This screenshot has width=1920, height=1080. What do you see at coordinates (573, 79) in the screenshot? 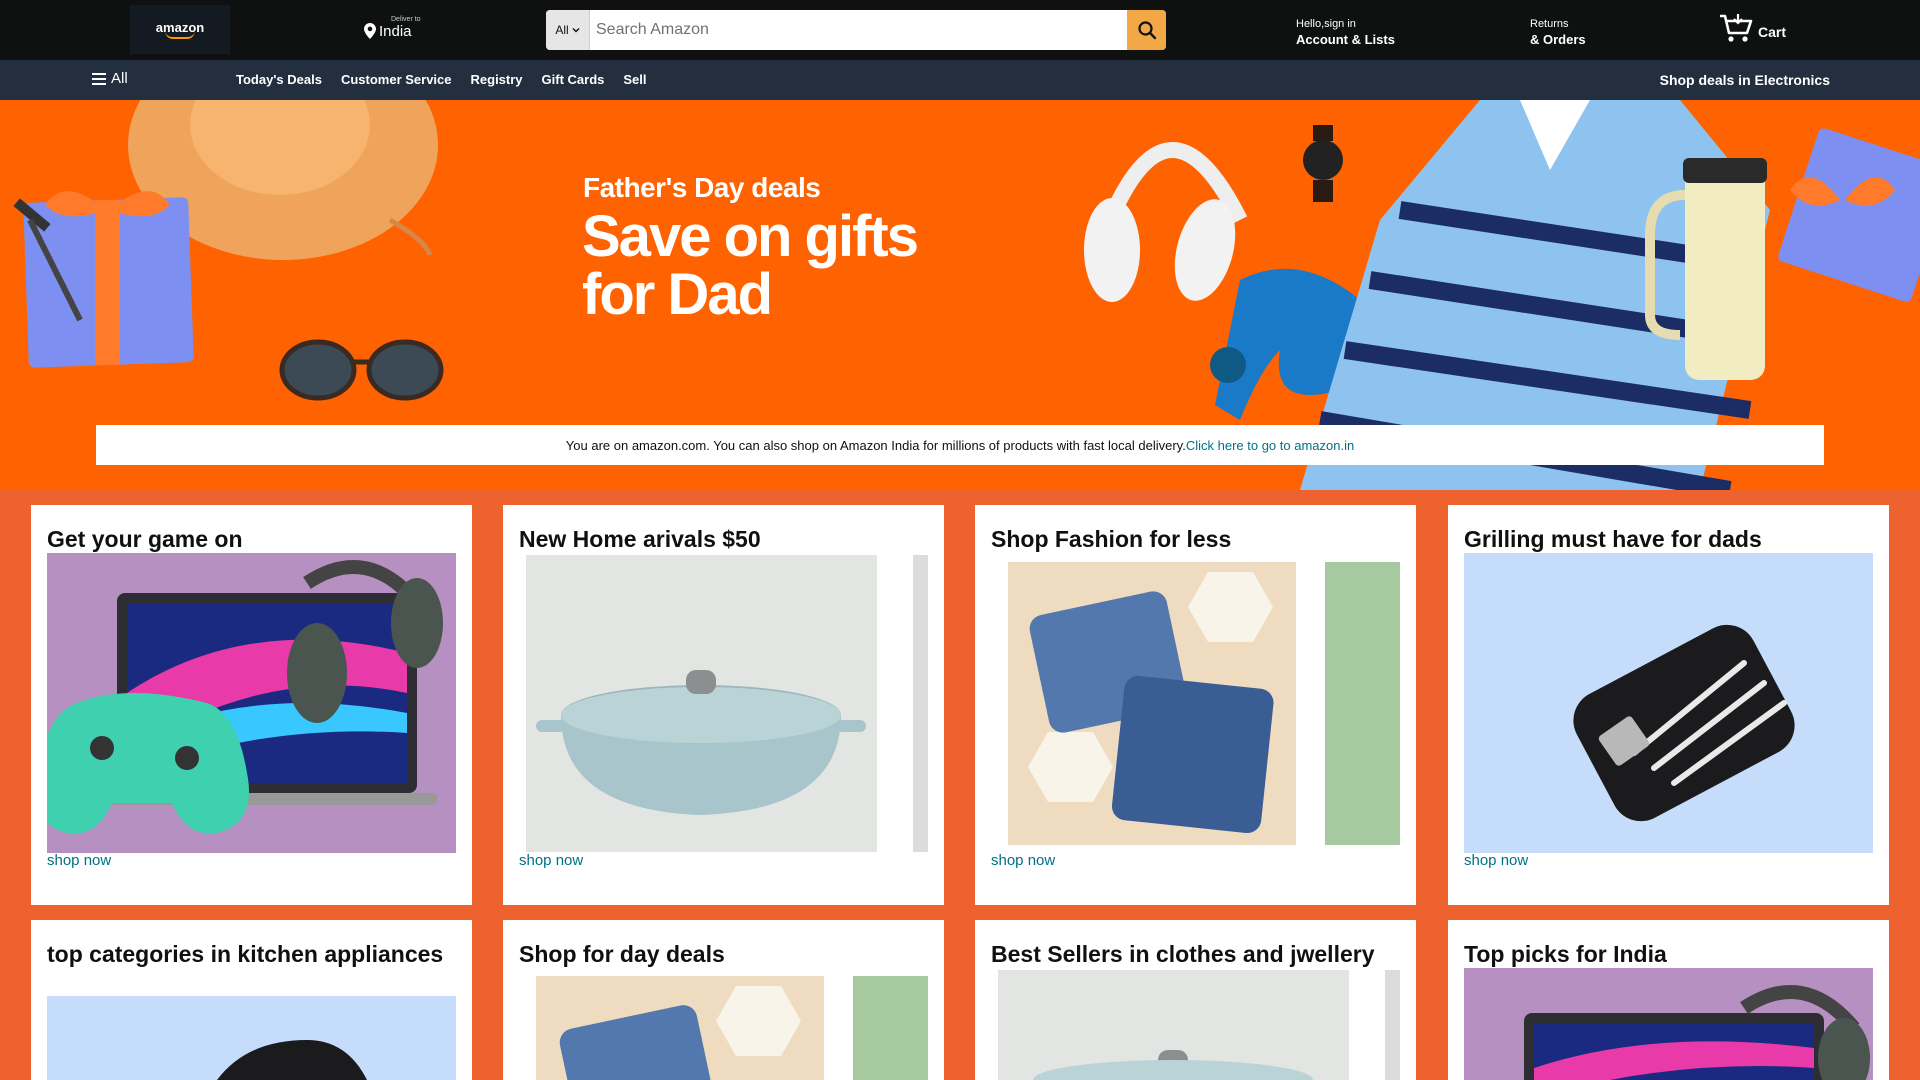
I see `subnav-link-gift-cards: Gift Cards` at bounding box center [573, 79].